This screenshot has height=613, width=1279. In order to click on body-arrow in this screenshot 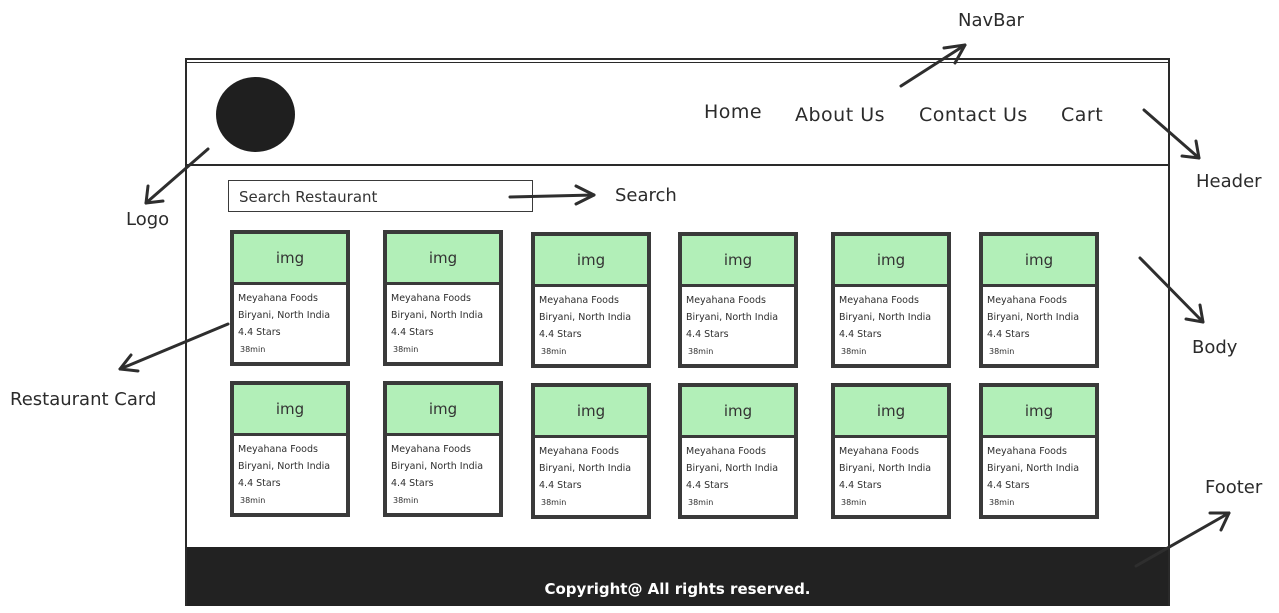, I will do `click(1171, 290)`.